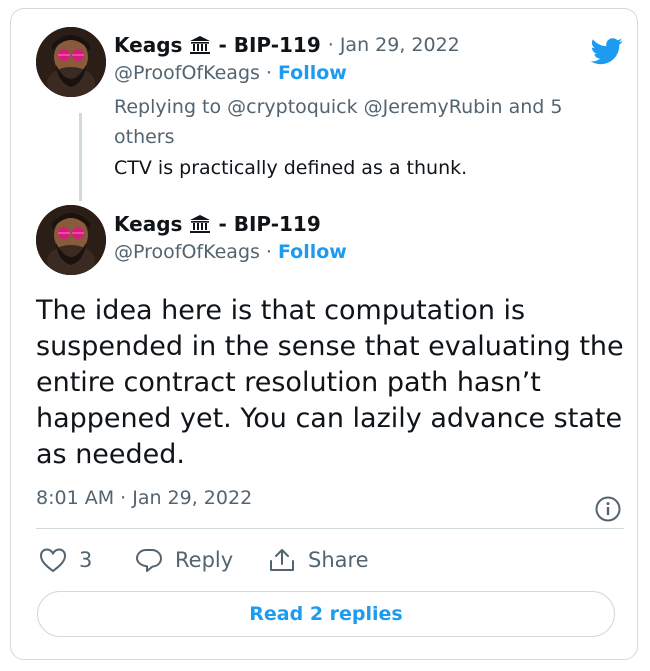 The image size is (650, 671). I want to click on reply-button: Reply, so click(184, 560).